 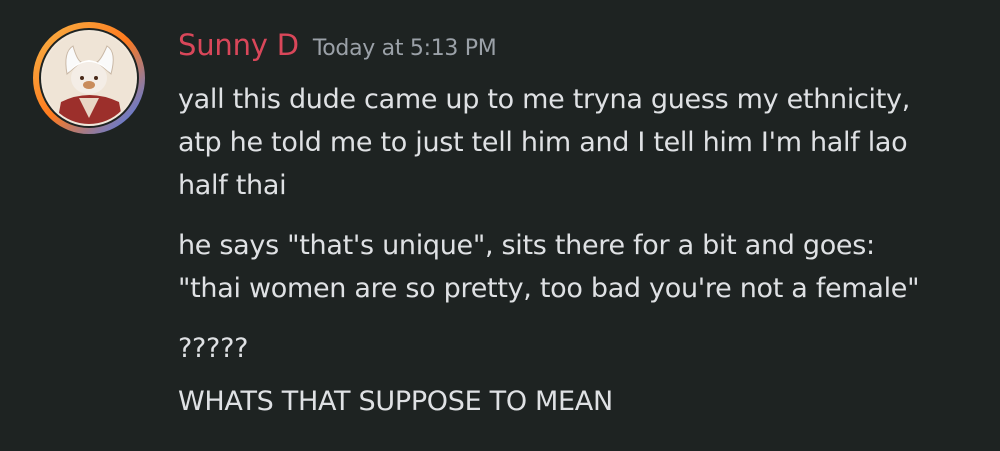 What do you see at coordinates (405, 48) in the screenshot?
I see `timestamp: Today at 5:13 PM` at bounding box center [405, 48].